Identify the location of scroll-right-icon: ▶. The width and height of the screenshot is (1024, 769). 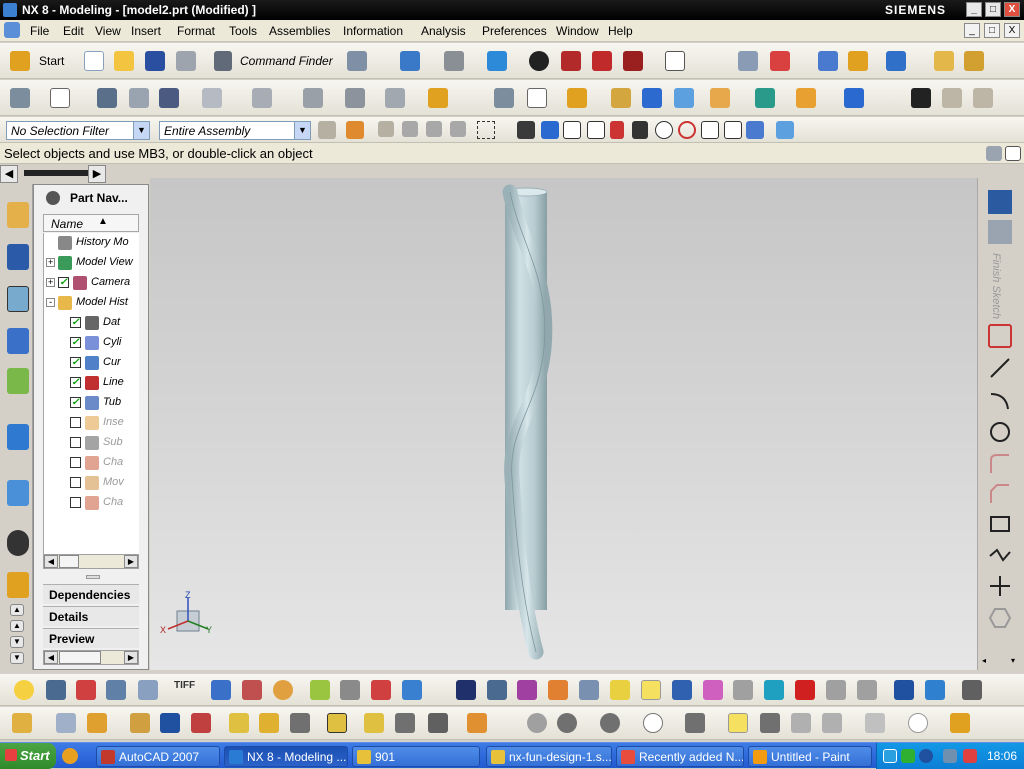
(131, 657).